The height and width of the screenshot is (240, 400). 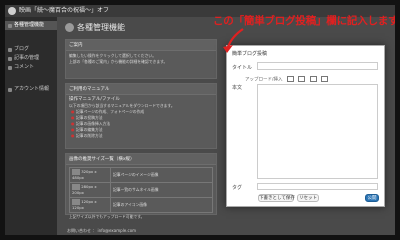 I want to click on sidebar-item-posts: 記事の管理, so click(x=31, y=58).